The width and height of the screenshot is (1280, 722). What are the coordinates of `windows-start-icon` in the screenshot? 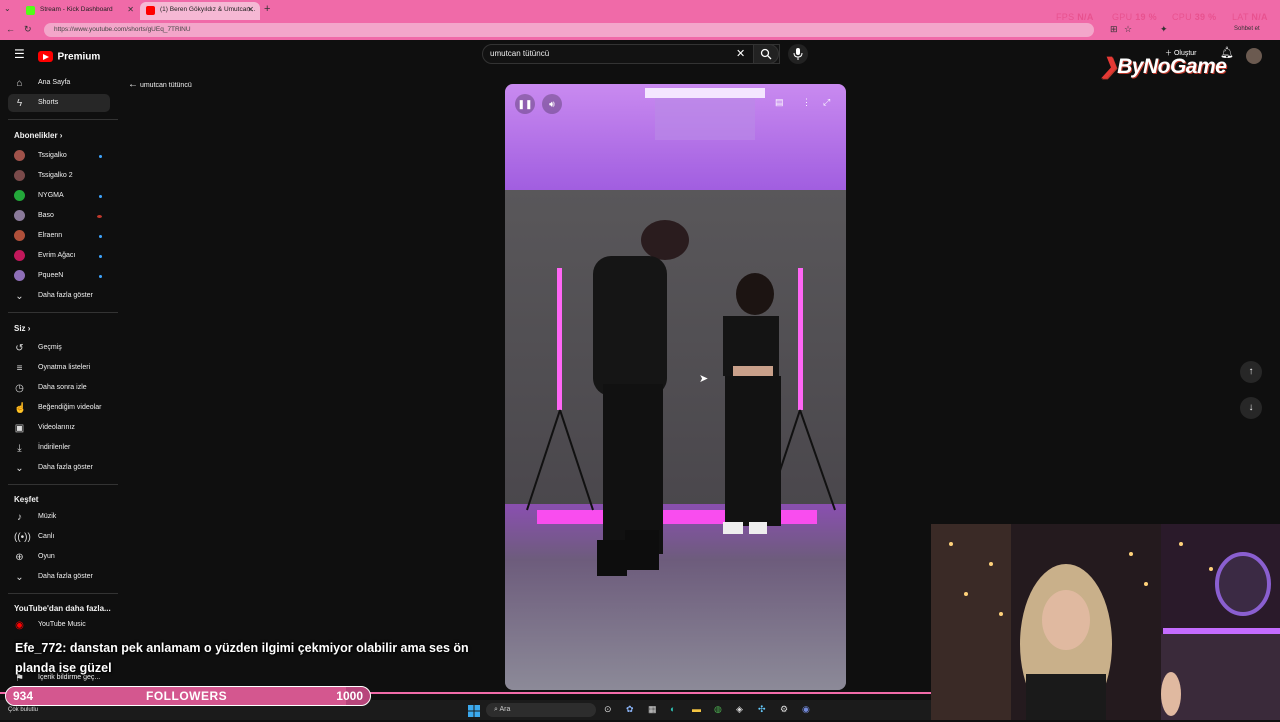 It's located at (474, 710).